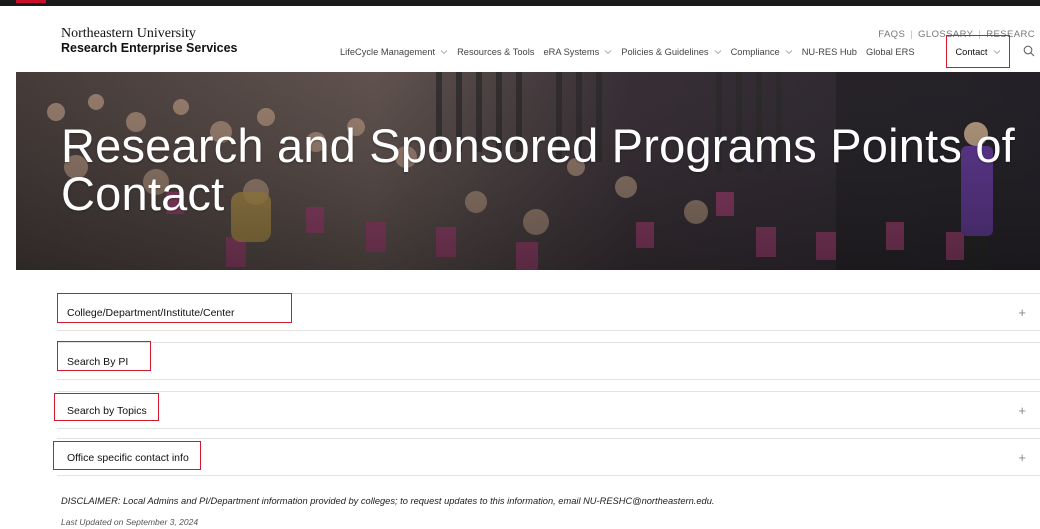 The width and height of the screenshot is (1040, 529). Describe the element at coordinates (571, 52) in the screenshot. I see `nav-item-label: eRA Systems` at that location.